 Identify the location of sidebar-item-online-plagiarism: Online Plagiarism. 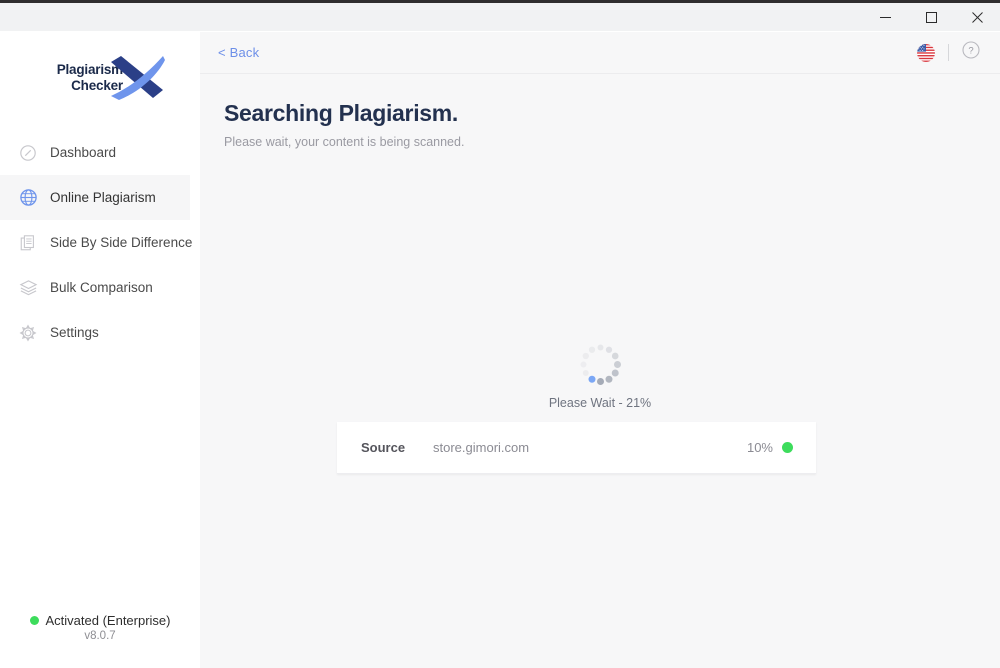
(95, 197).